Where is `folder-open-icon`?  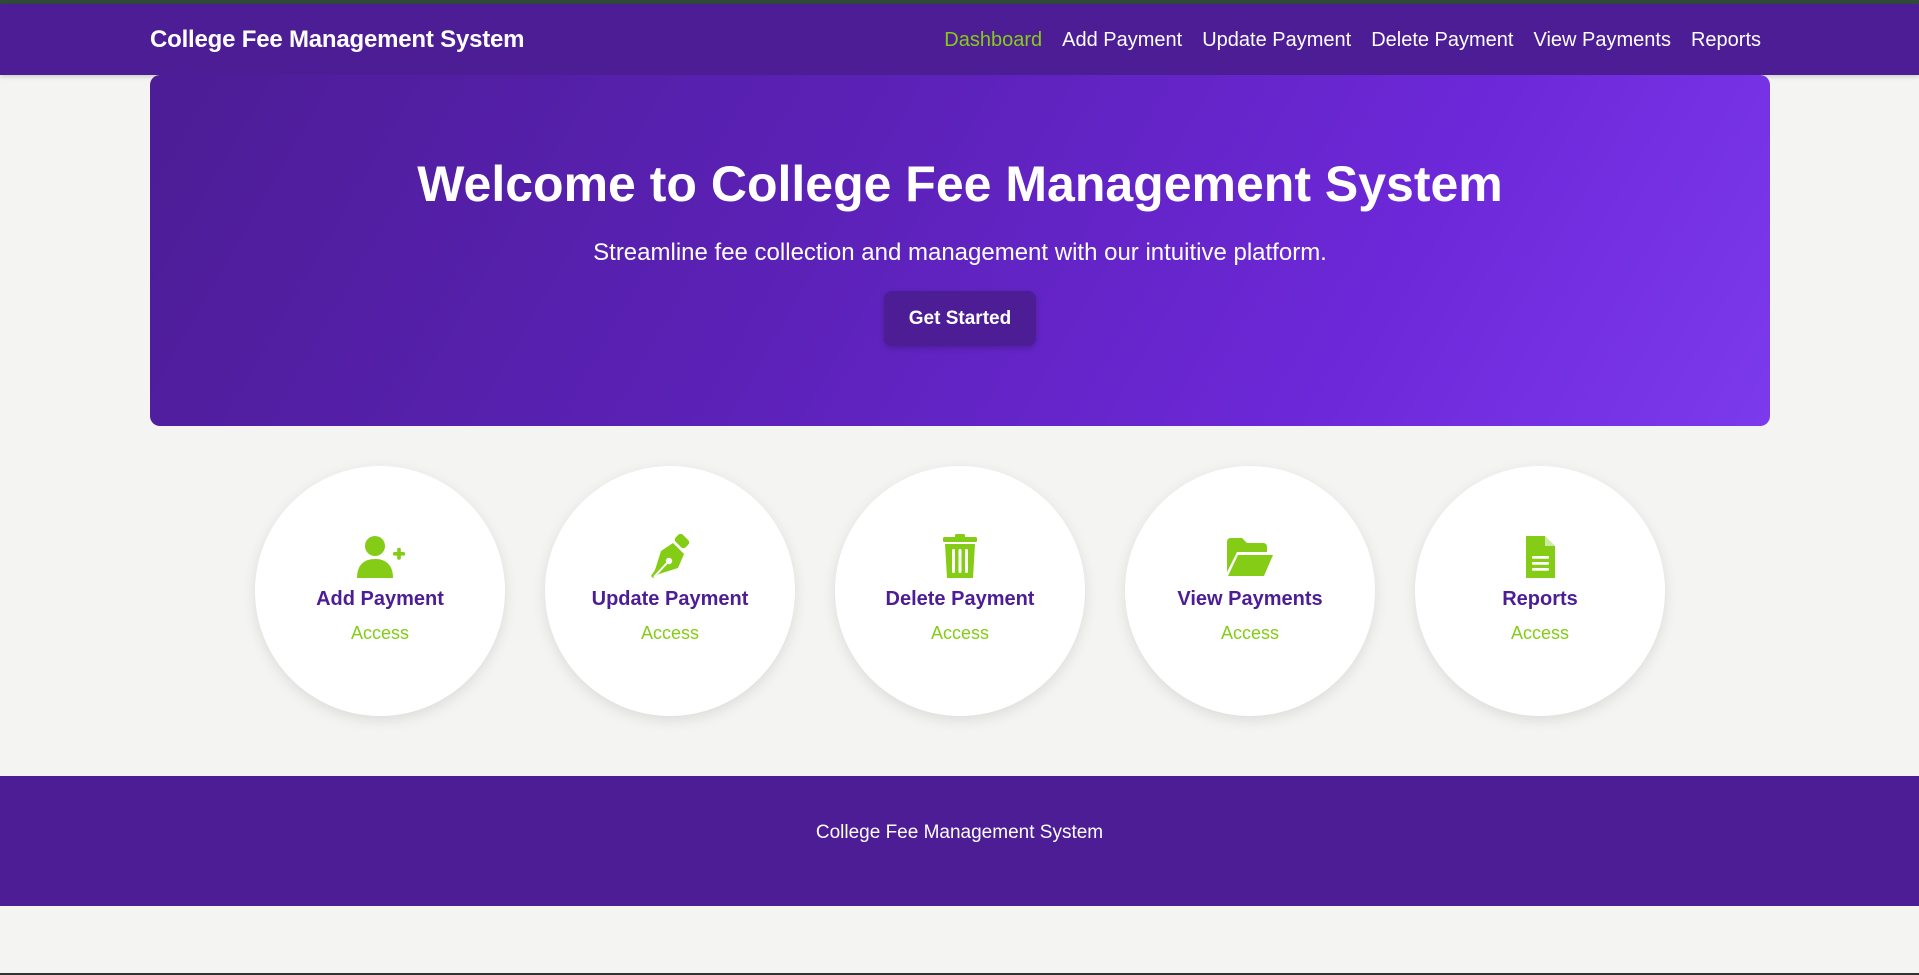
folder-open-icon is located at coordinates (1250, 557).